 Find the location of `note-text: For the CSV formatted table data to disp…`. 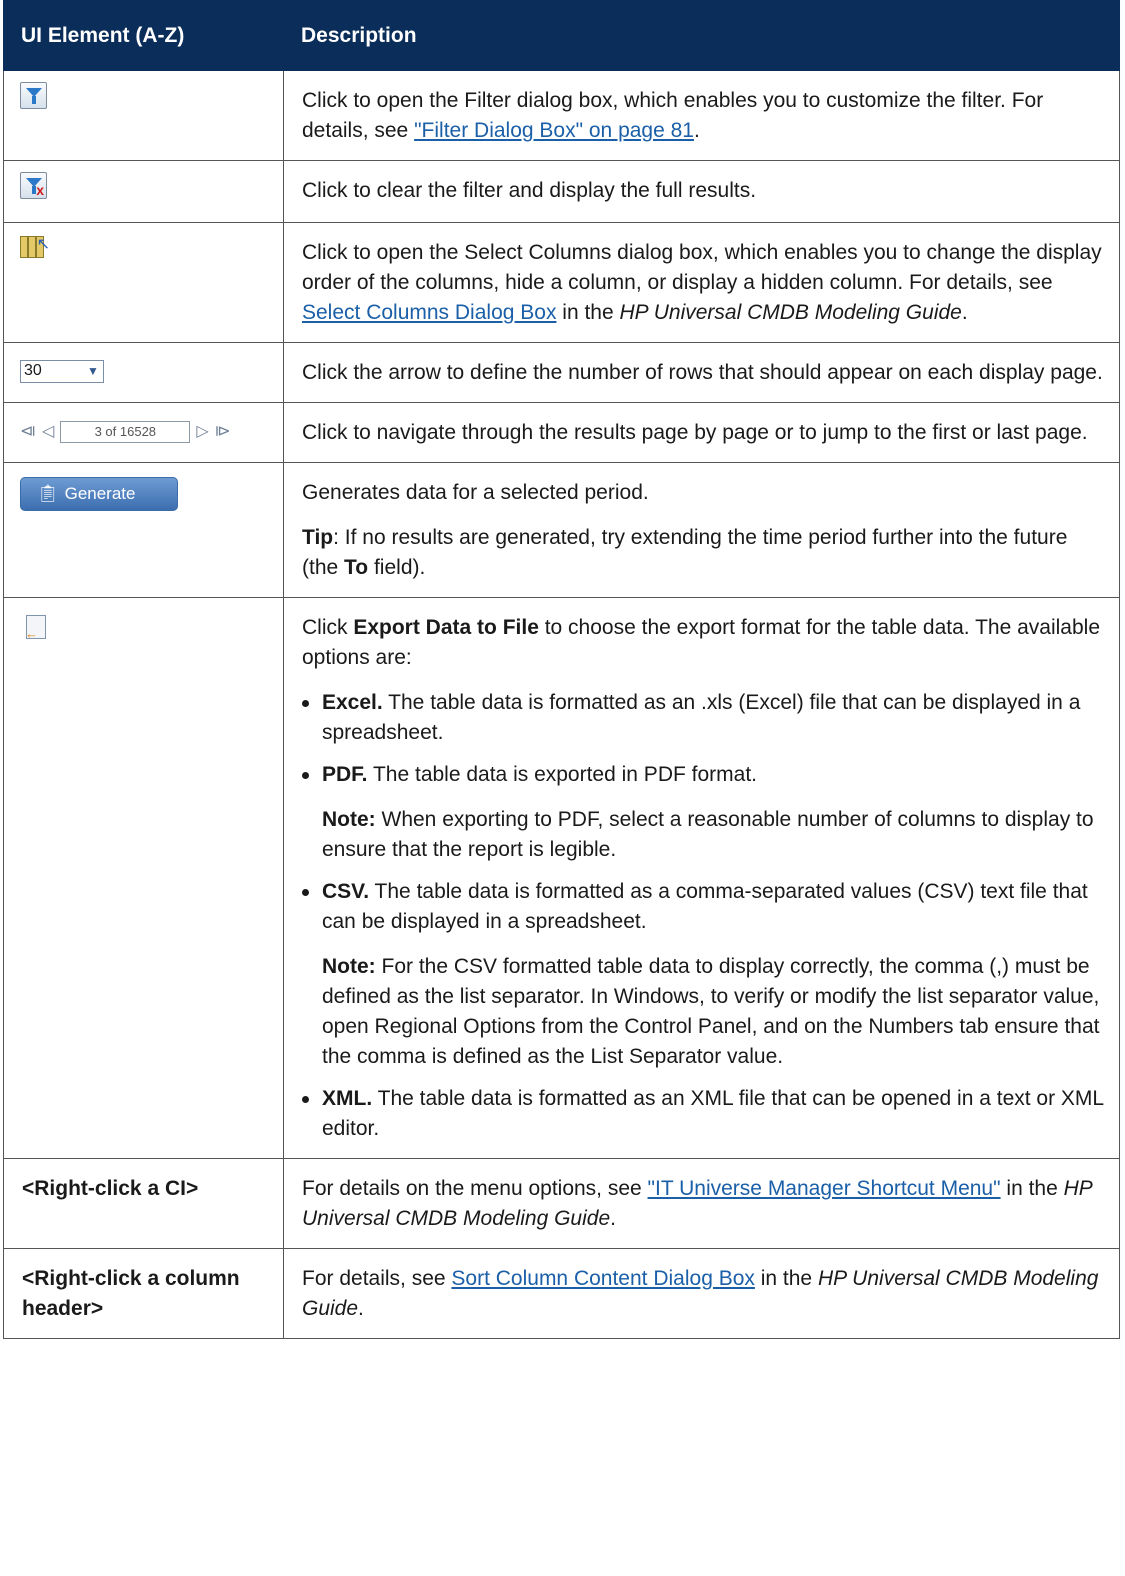

note-text: For the CSV formatted table data to disp… is located at coordinates (711, 1011).